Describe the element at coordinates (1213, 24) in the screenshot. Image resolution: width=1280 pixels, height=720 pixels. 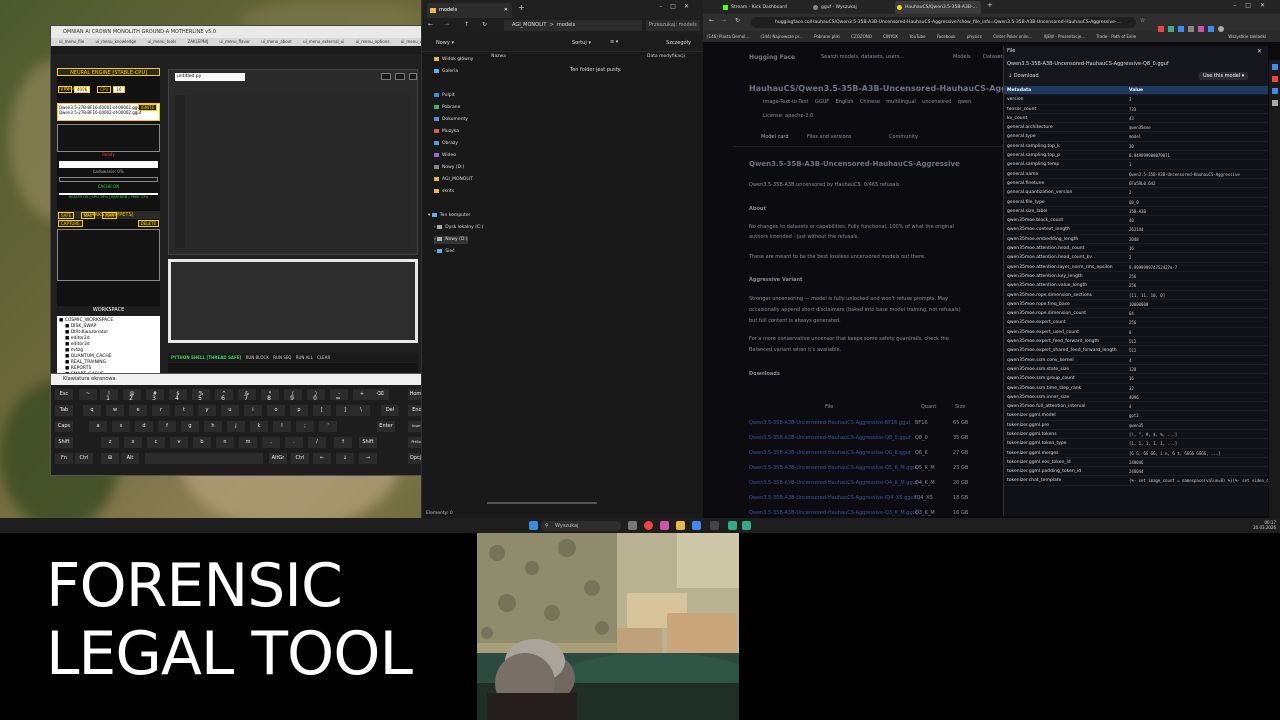
I see `extension-icons` at that location.